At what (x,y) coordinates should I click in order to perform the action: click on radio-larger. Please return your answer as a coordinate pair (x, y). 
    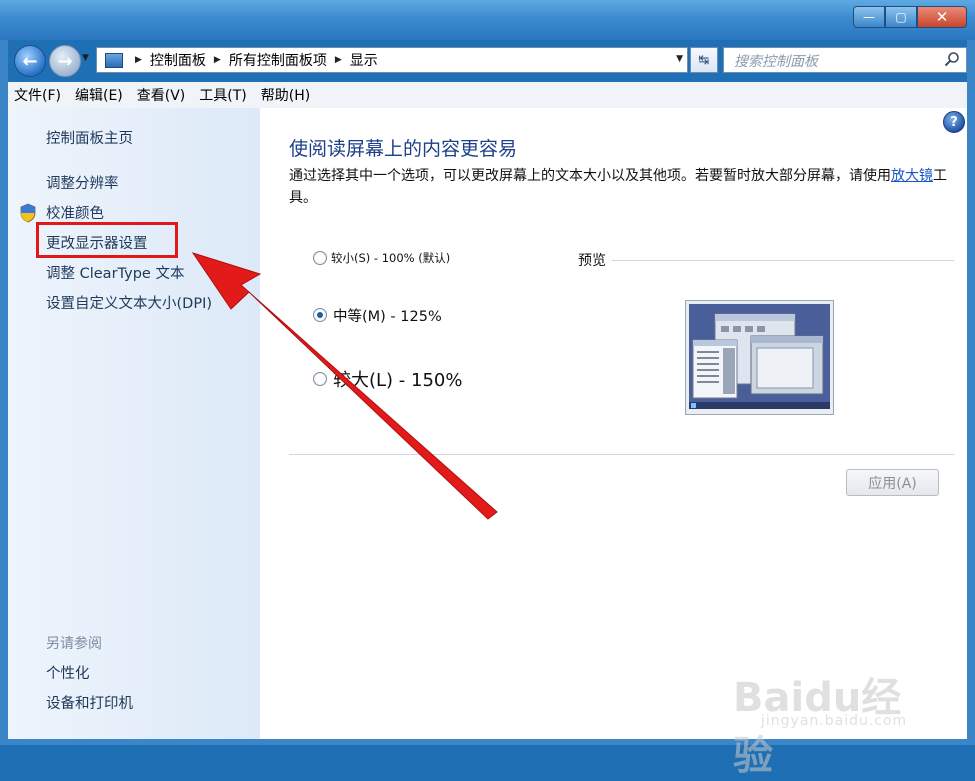
    Looking at the image, I should click on (320, 379).